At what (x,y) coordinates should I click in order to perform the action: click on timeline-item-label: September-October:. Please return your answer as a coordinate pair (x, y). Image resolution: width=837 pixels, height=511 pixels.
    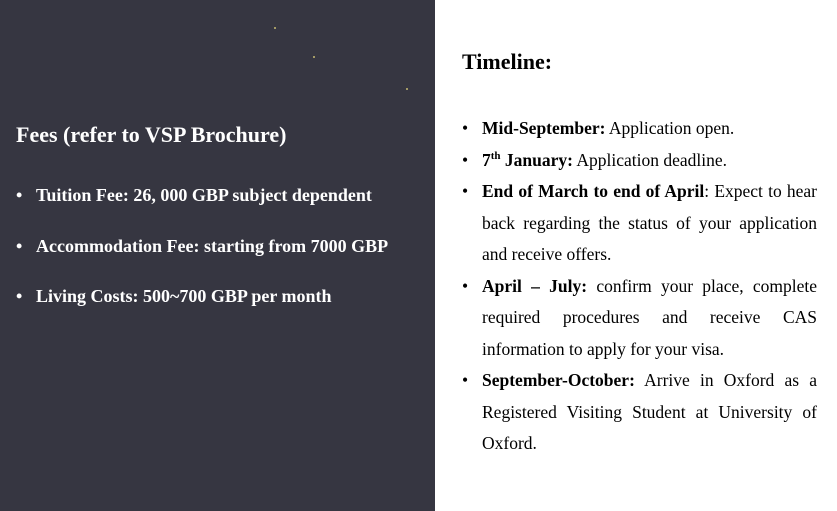
    Looking at the image, I should click on (558, 380).